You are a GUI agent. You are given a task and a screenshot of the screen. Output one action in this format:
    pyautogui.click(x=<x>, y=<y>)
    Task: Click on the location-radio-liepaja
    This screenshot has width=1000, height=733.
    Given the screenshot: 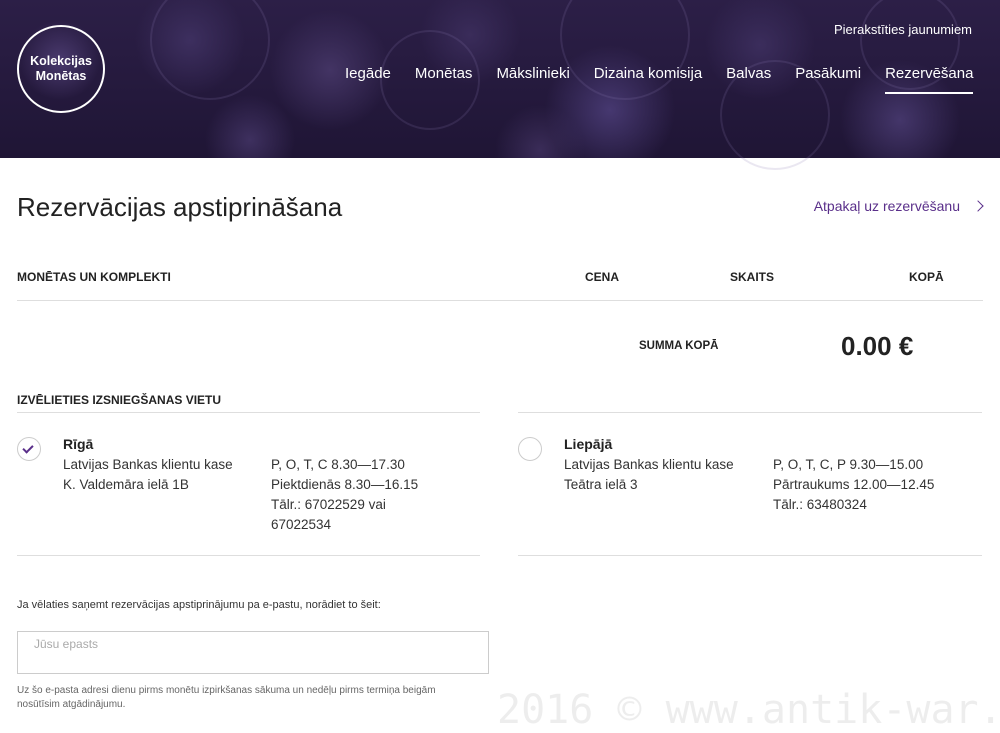 What is the action you would take?
    pyautogui.click(x=530, y=449)
    